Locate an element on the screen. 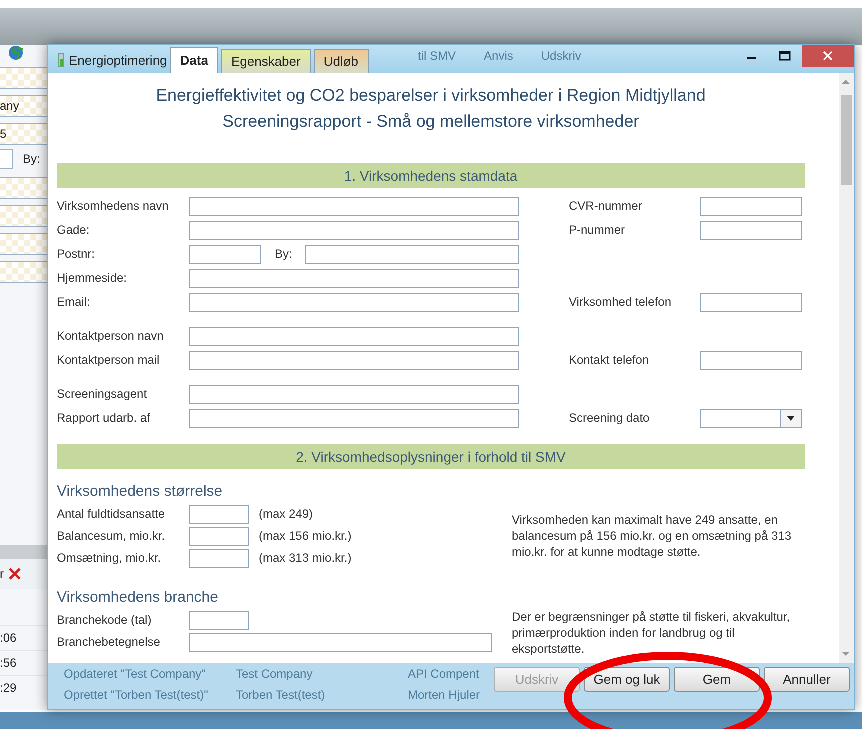 The image size is (862, 729). list-cell-text: Morten Hjuler is located at coordinates (443, 695).